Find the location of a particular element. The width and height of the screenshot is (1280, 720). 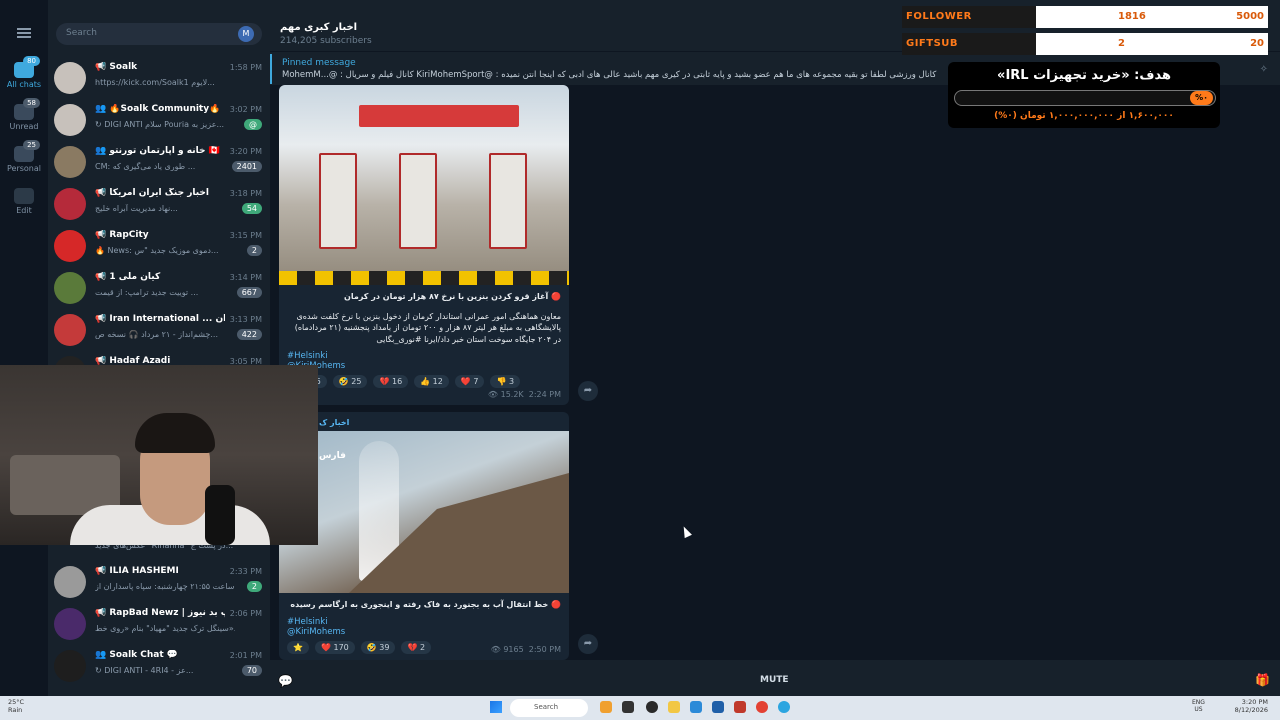

folder-edit: Edit is located at coordinates (24, 205).